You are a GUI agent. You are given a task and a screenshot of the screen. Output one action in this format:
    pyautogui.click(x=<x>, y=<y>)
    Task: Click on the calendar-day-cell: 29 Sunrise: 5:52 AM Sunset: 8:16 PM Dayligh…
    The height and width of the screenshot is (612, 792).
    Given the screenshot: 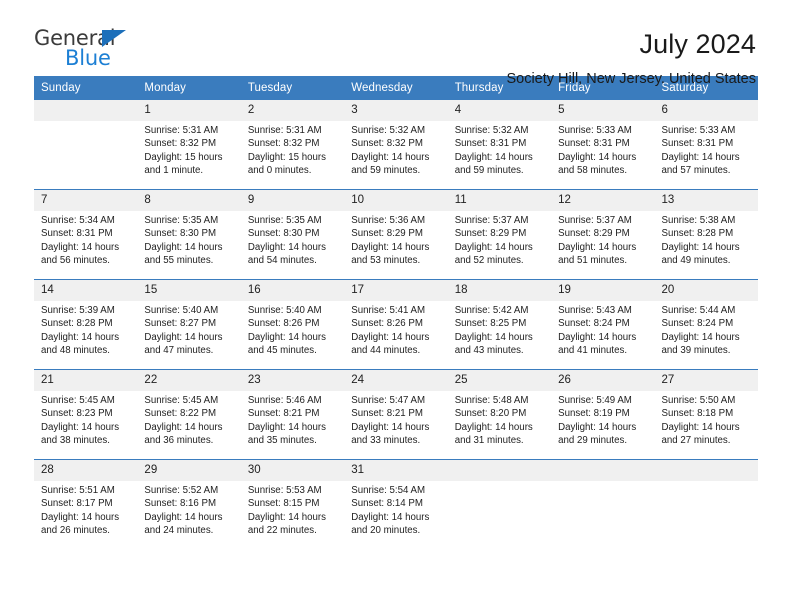 What is the action you would take?
    pyautogui.click(x=189, y=504)
    